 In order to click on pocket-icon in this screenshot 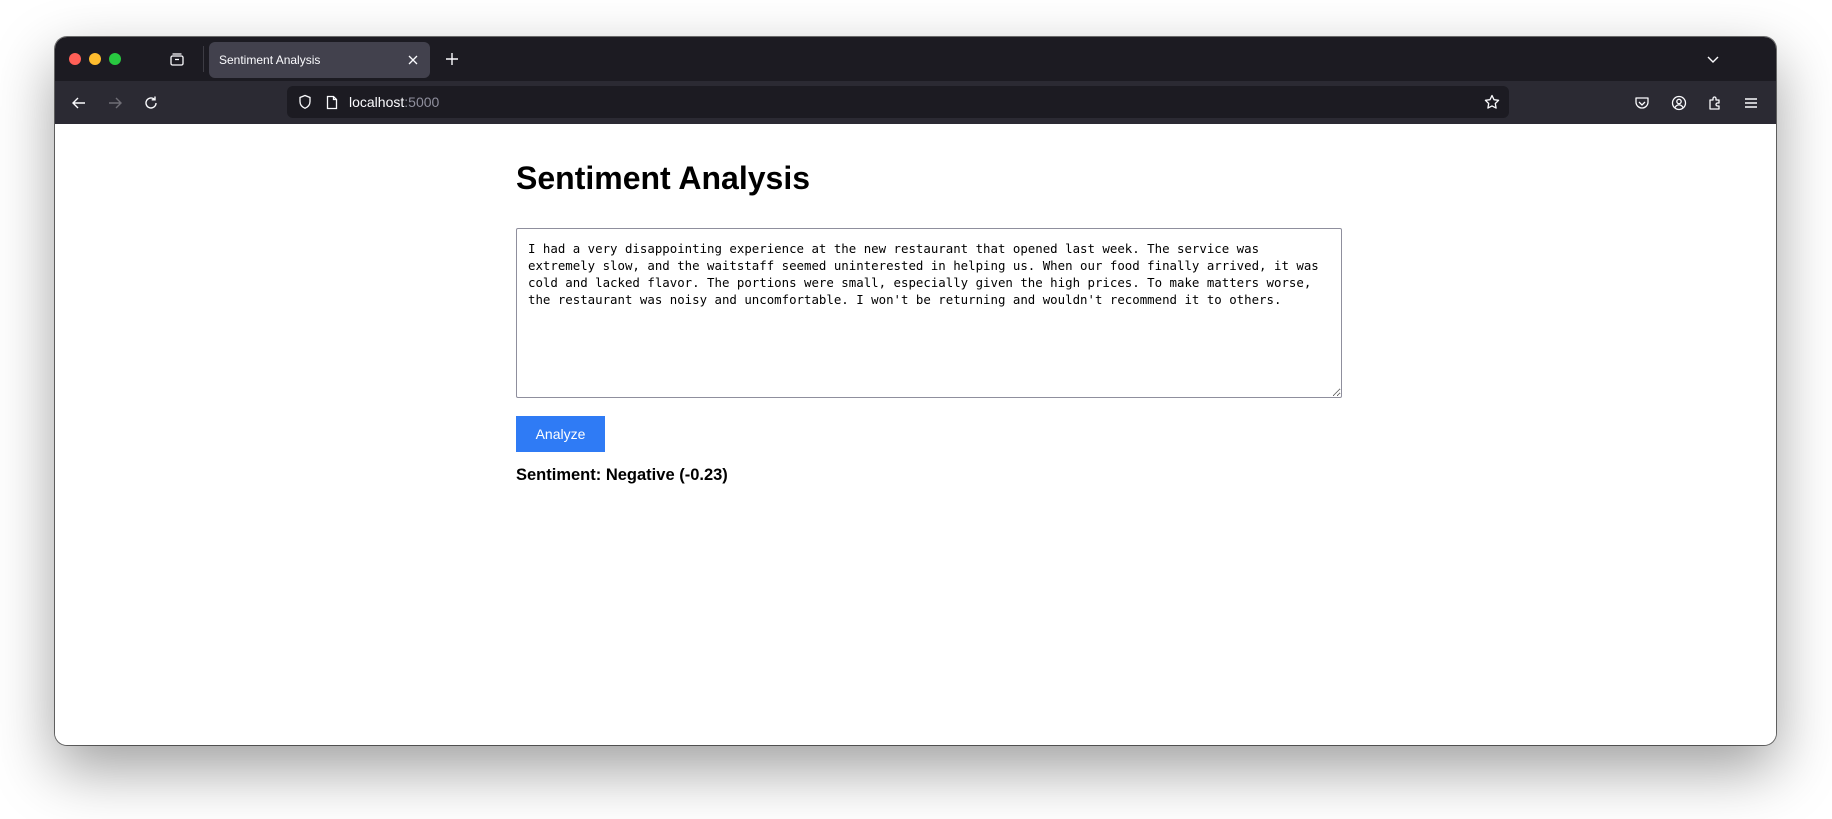, I will do `click(1642, 103)`.